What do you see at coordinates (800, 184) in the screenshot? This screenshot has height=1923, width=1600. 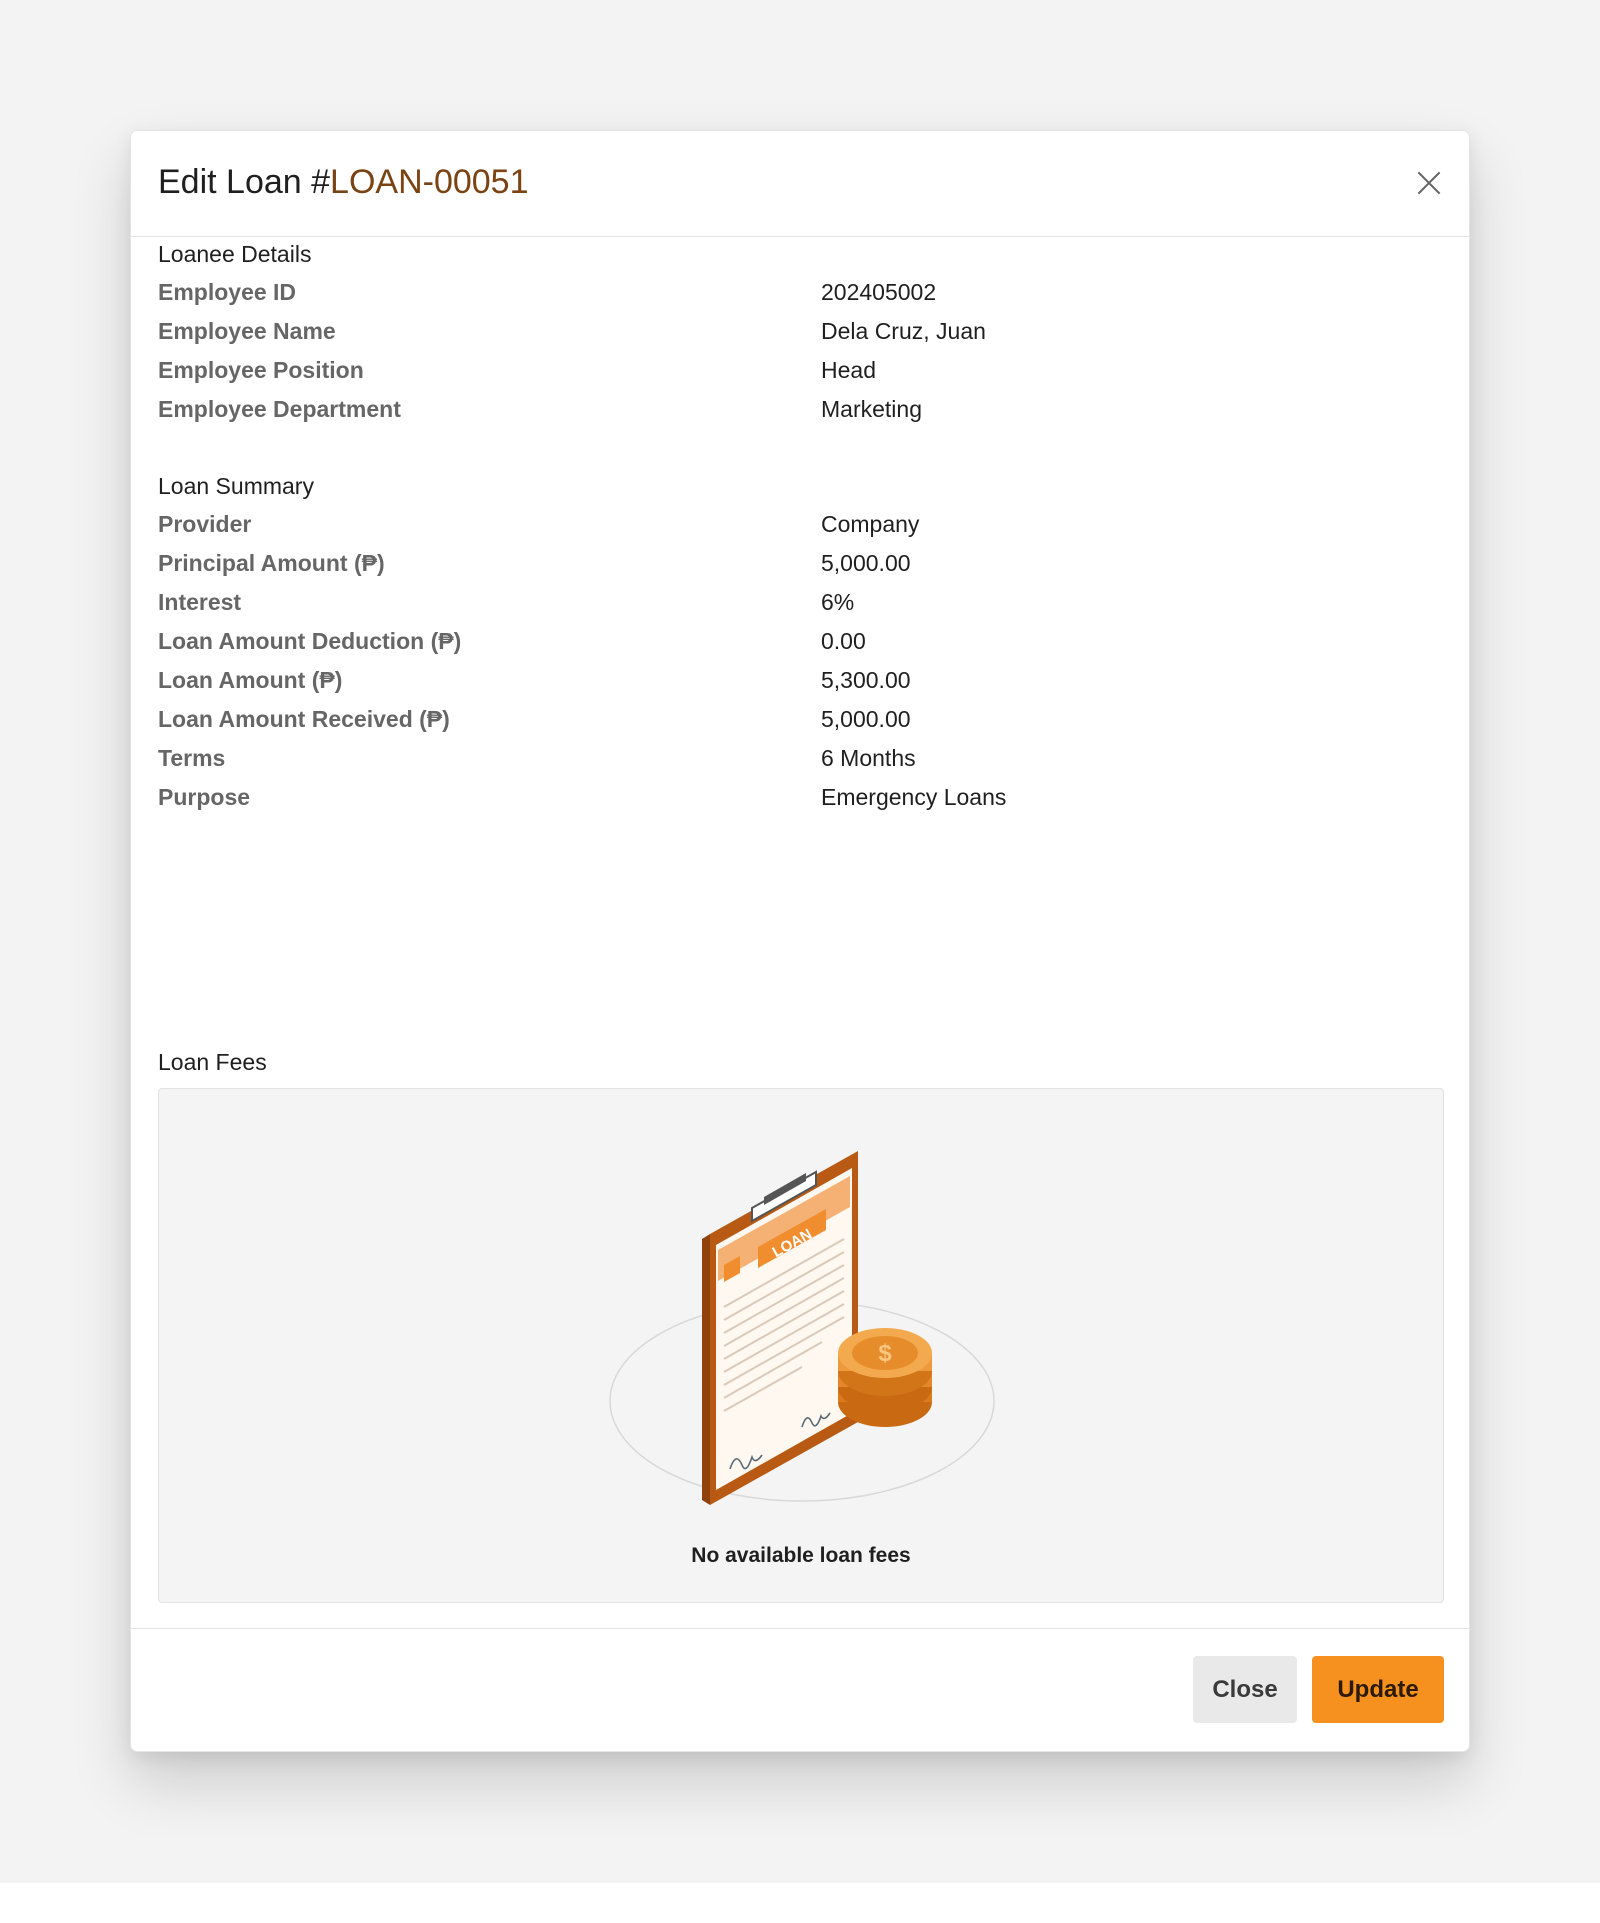 I see `modal-header: Edit Loan #LOAN-00051` at bounding box center [800, 184].